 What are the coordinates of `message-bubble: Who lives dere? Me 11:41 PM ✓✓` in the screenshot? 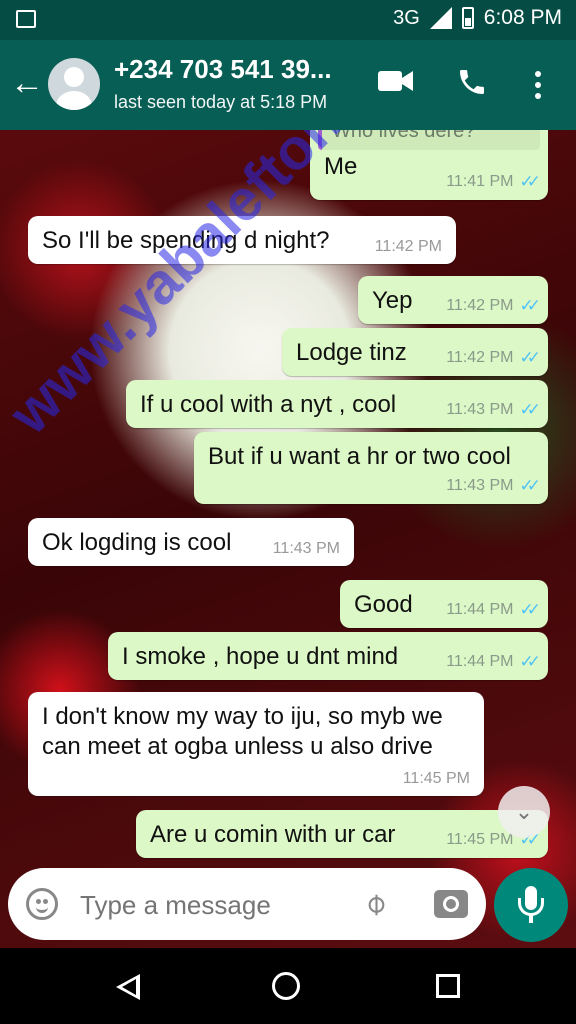 It's located at (429, 165).